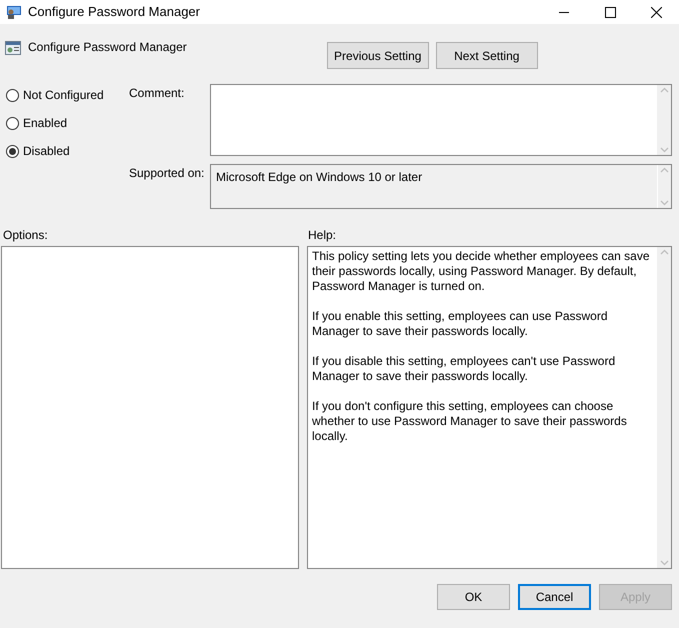 This screenshot has width=679, height=628. What do you see at coordinates (441, 120) in the screenshot?
I see `comment-field` at bounding box center [441, 120].